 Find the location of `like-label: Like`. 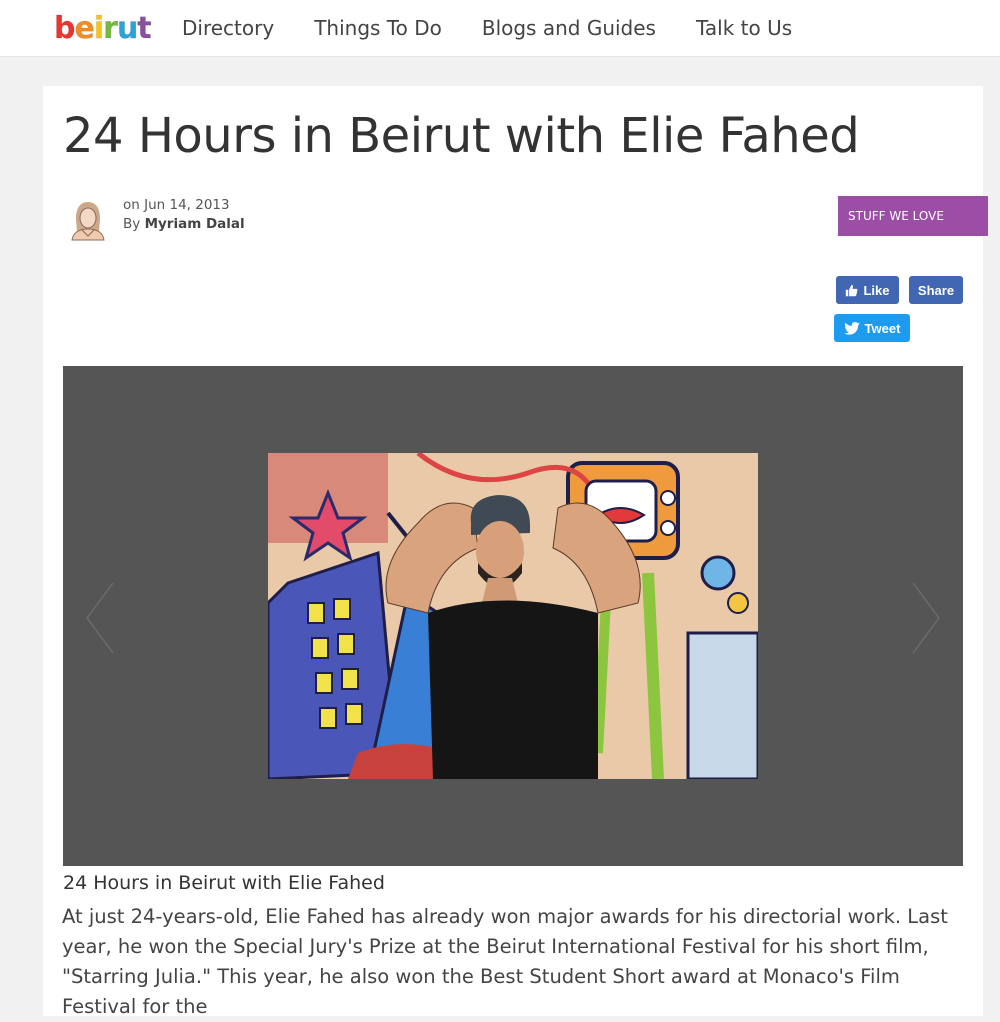

like-label: Like is located at coordinates (876, 290).